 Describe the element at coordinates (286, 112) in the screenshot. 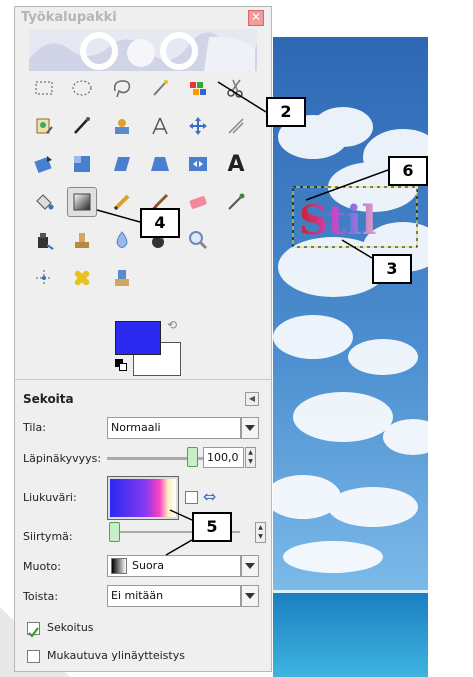

I see `callout-label: 2` at that location.